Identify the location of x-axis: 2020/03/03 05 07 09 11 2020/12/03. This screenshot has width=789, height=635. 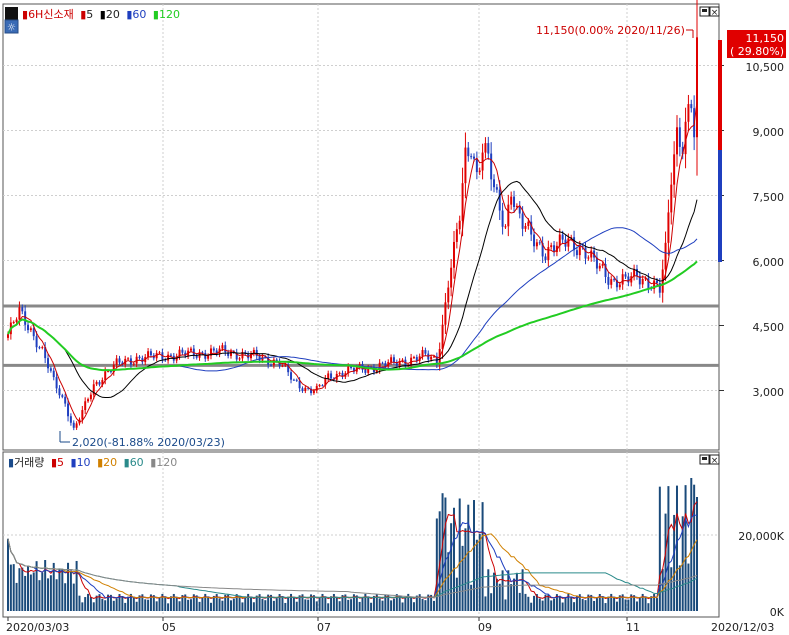
(390, 627).